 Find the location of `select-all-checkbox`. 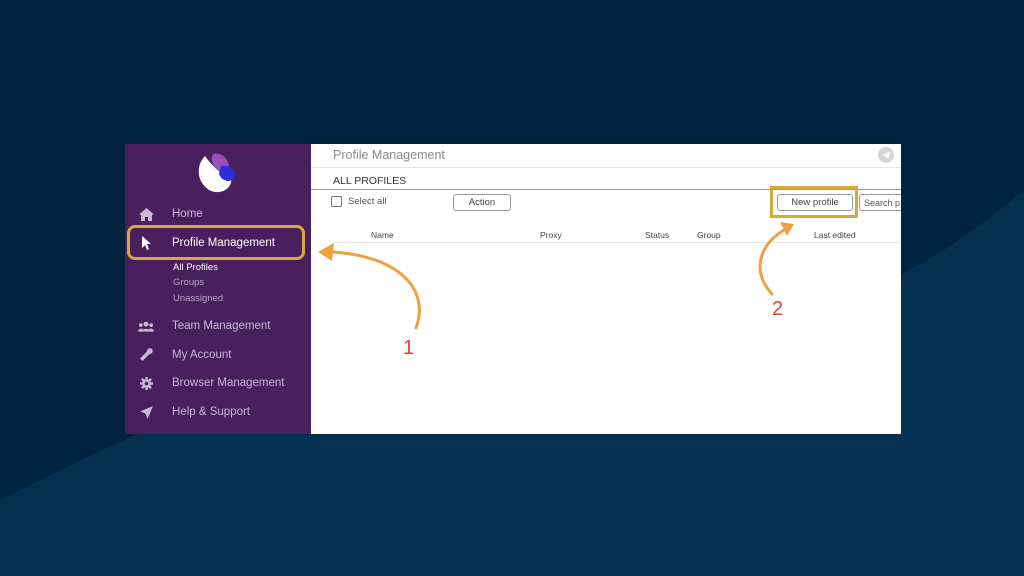

select-all-checkbox is located at coordinates (336, 201).